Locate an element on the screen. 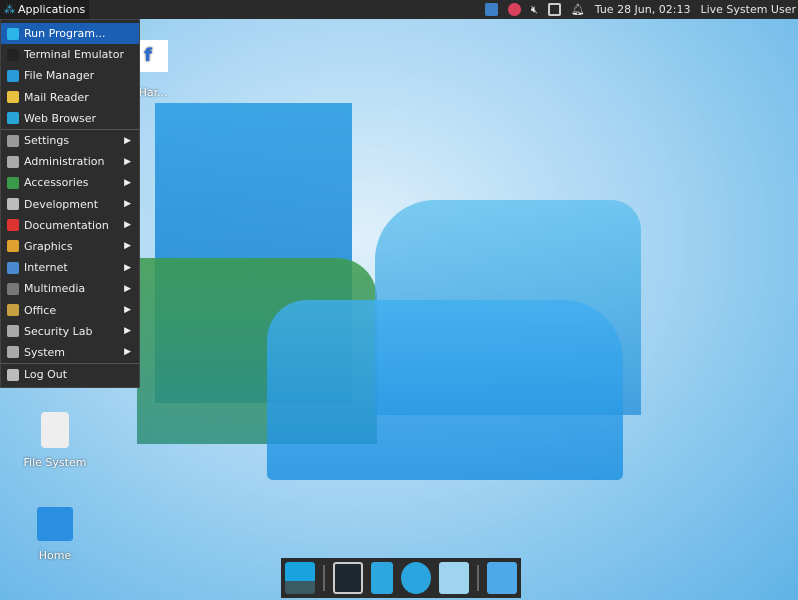  menu-item-mail-reader: Mail Reader is located at coordinates (70, 97).